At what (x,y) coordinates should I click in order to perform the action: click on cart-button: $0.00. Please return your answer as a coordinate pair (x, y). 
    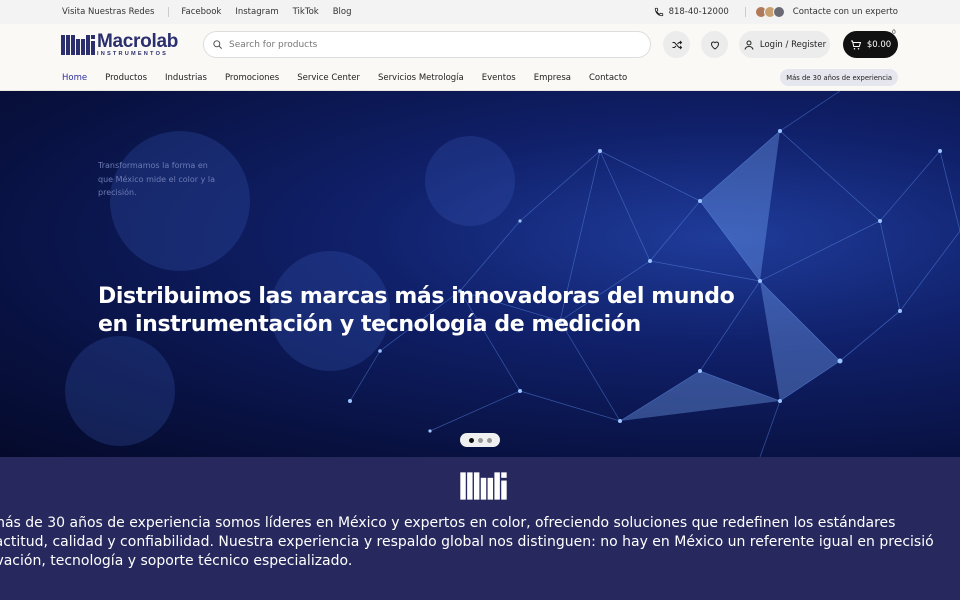
    Looking at the image, I should click on (870, 44).